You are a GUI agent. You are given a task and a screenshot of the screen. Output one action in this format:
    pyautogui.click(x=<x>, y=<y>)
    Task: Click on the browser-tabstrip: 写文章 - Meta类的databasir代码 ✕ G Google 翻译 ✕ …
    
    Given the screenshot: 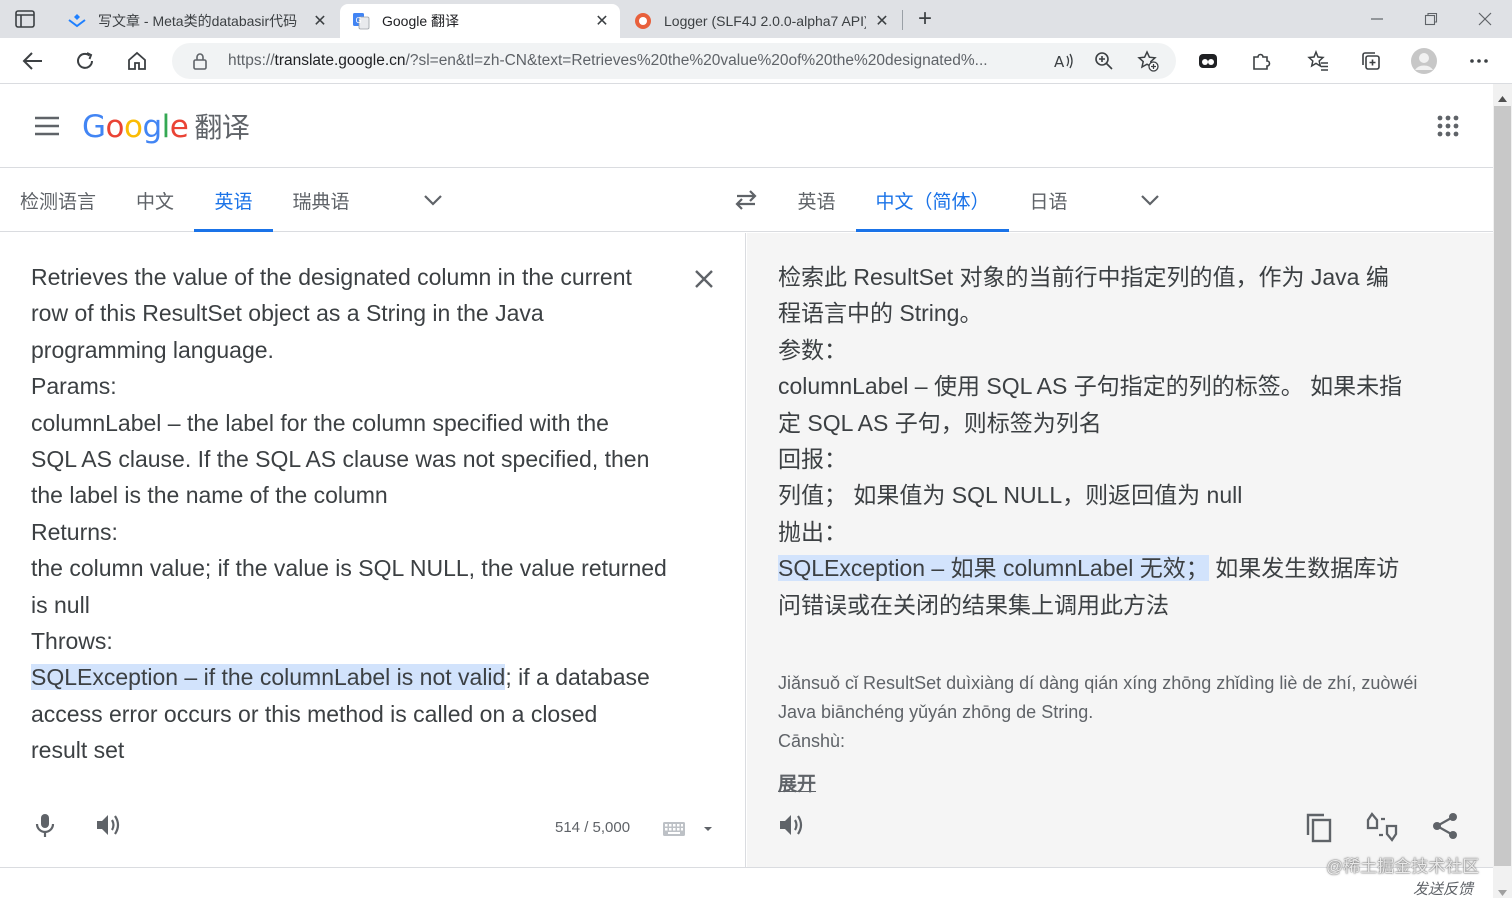 What is the action you would take?
    pyautogui.click(x=756, y=19)
    